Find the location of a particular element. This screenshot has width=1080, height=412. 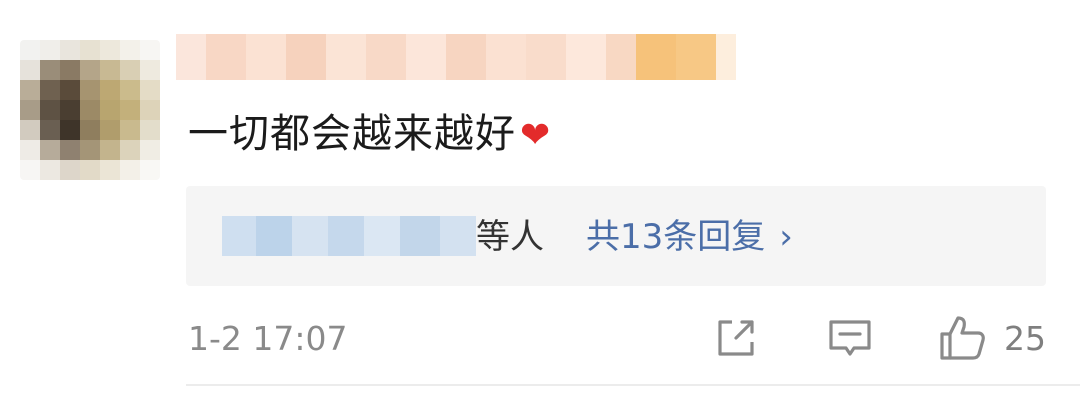

share-icon is located at coordinates (736, 338).